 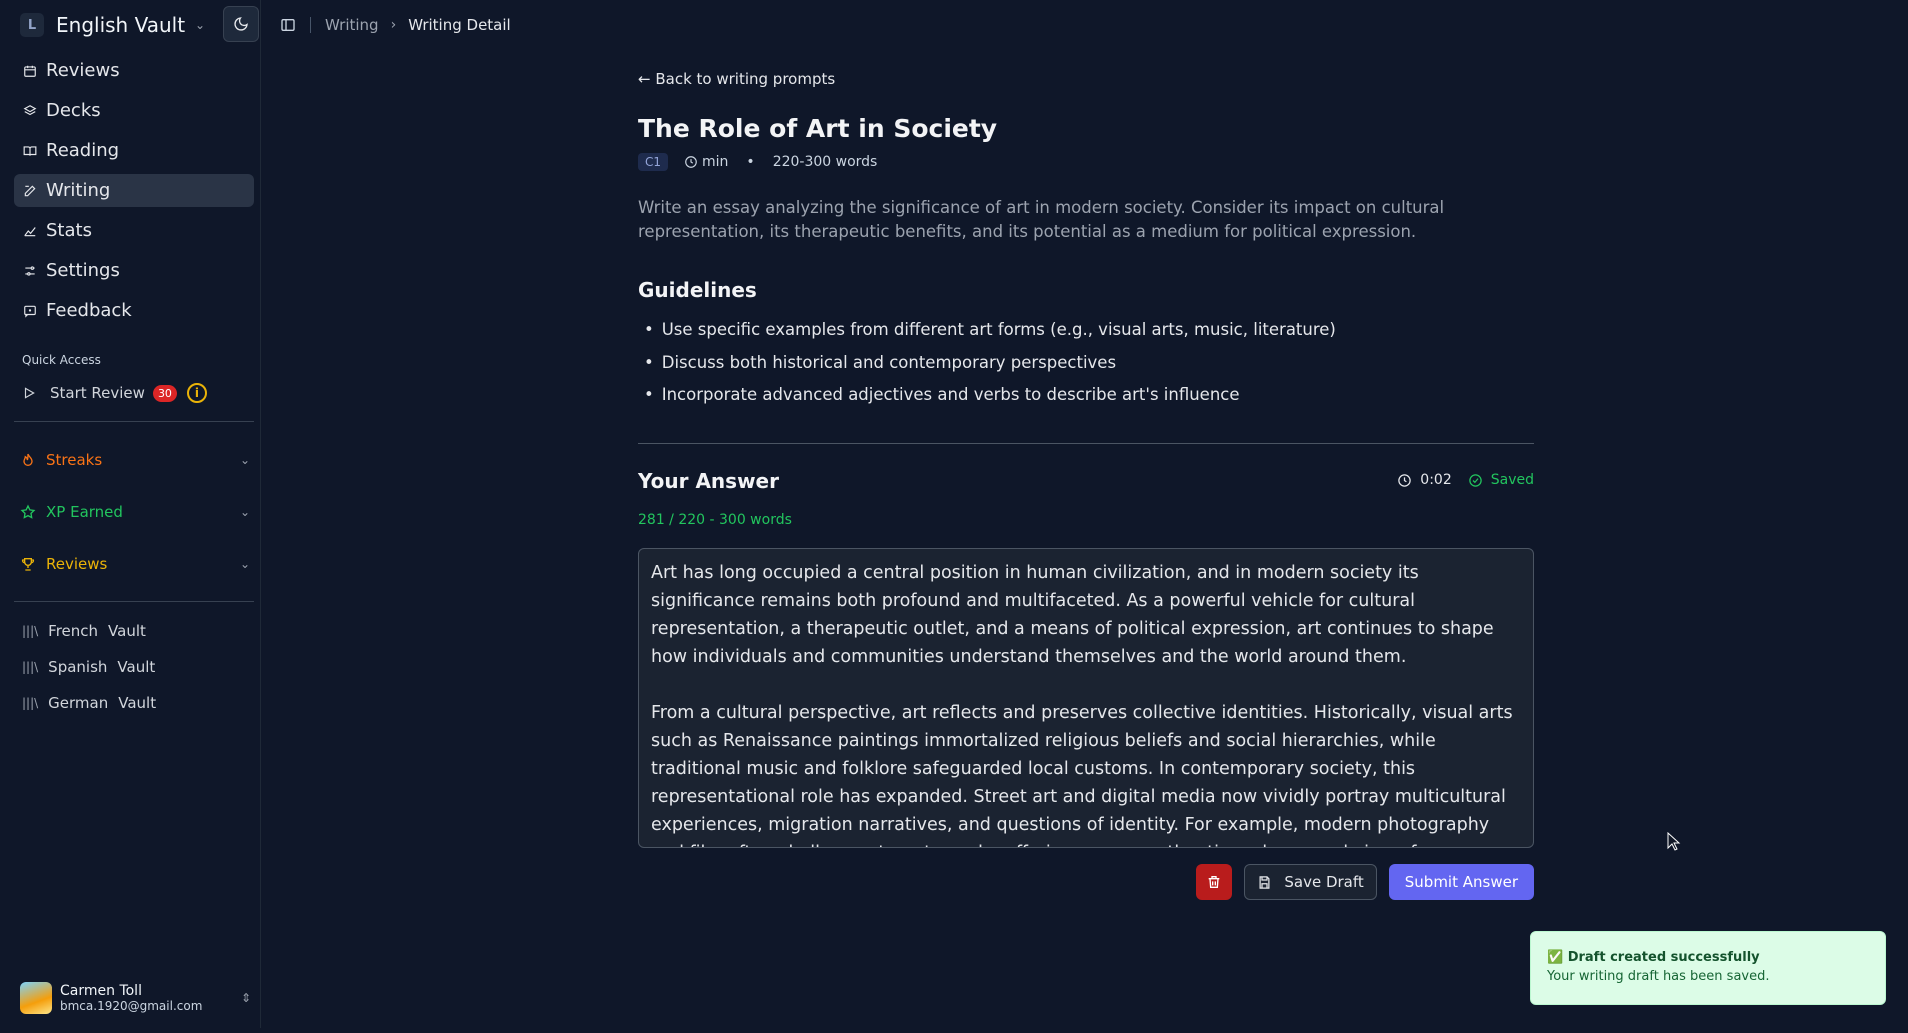 What do you see at coordinates (1086, 443) in the screenshot?
I see `section-divider` at bounding box center [1086, 443].